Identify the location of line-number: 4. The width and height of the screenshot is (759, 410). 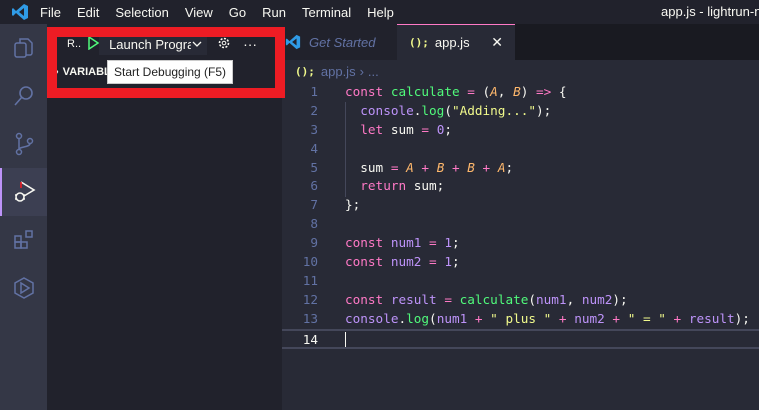
(314, 148).